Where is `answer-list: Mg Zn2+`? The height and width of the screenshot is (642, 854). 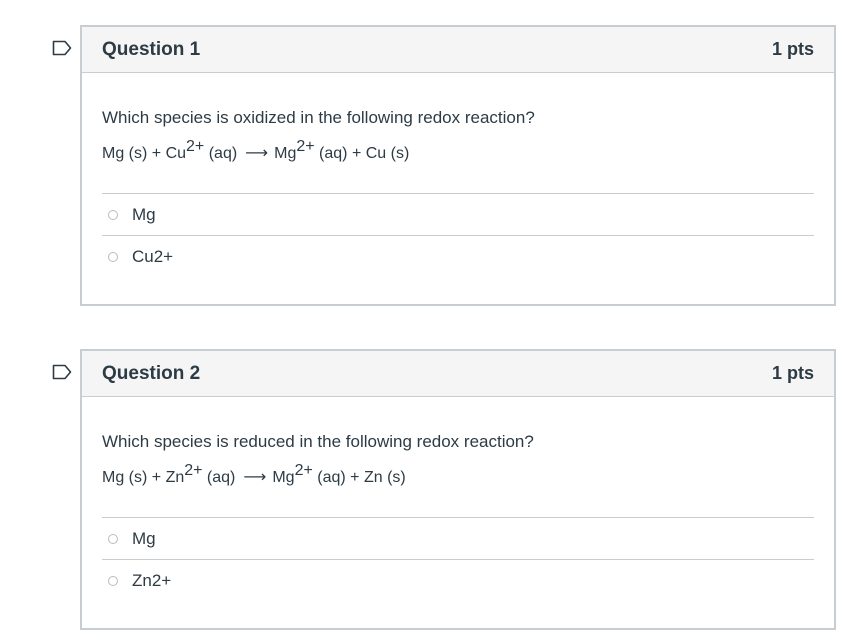
answer-list: Mg Zn2+ is located at coordinates (458, 559).